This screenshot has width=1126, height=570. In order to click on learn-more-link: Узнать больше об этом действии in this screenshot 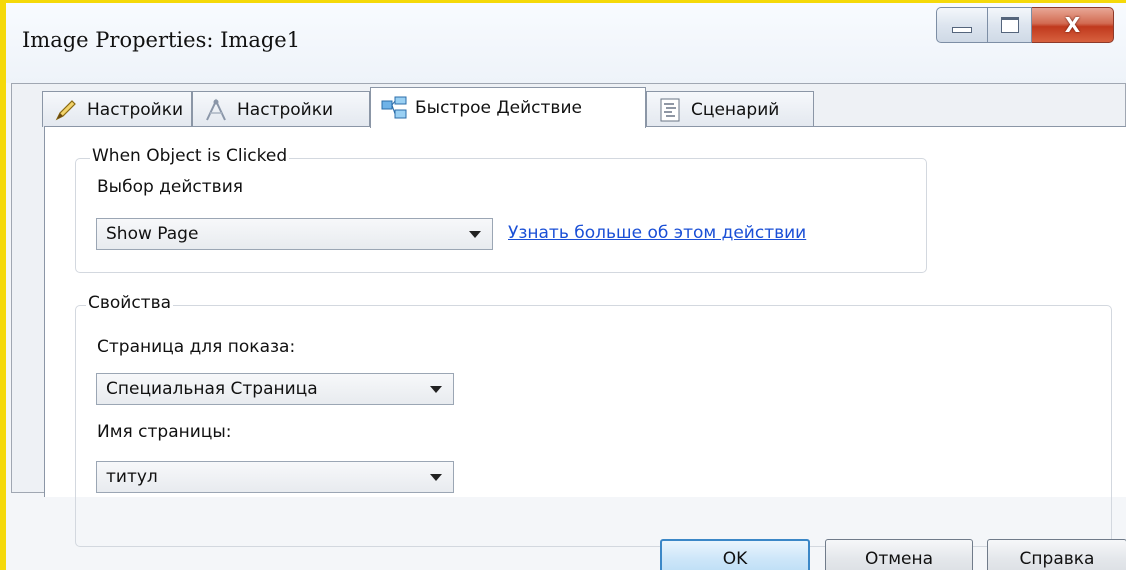, I will do `click(657, 233)`.